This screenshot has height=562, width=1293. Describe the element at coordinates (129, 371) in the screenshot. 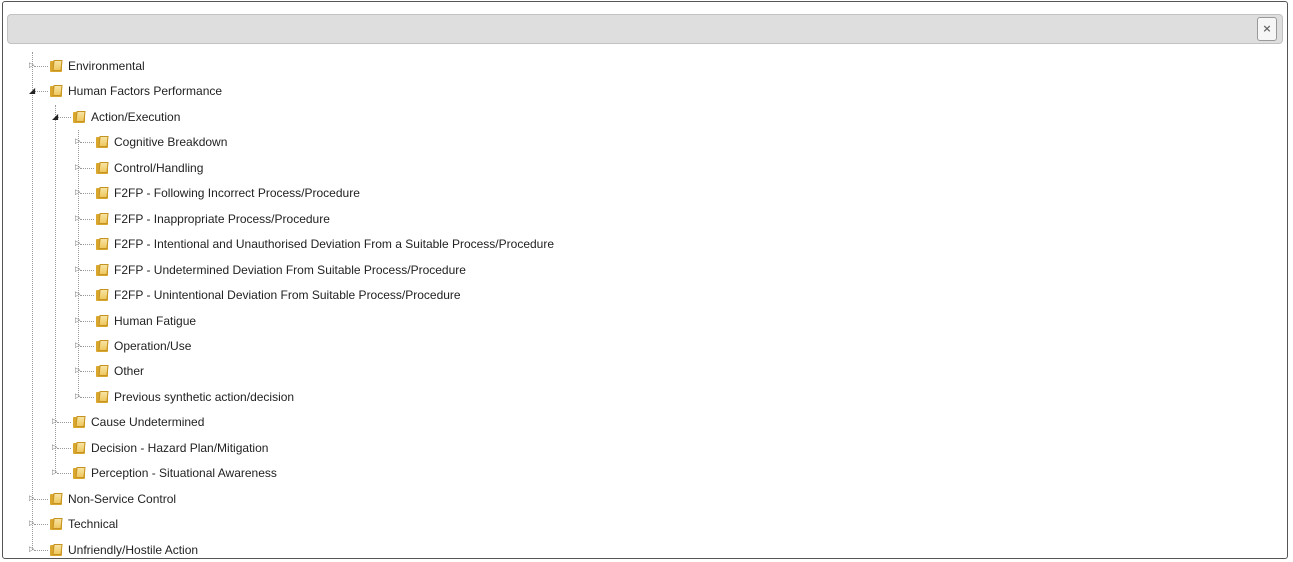

I see `tree-node-label: Other` at that location.